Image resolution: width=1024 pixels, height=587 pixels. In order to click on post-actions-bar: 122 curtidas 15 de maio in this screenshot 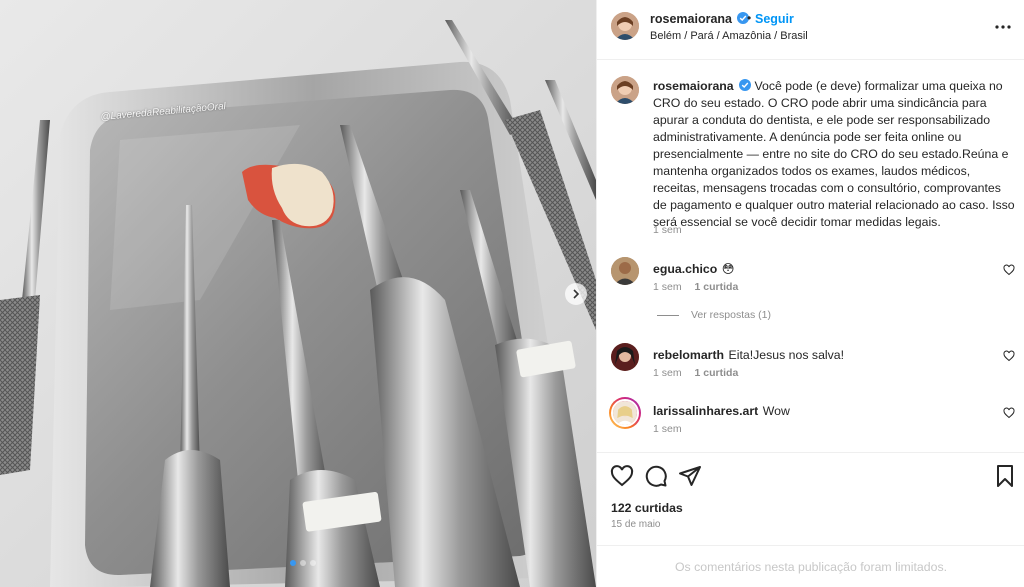, I will do `click(810, 498)`.